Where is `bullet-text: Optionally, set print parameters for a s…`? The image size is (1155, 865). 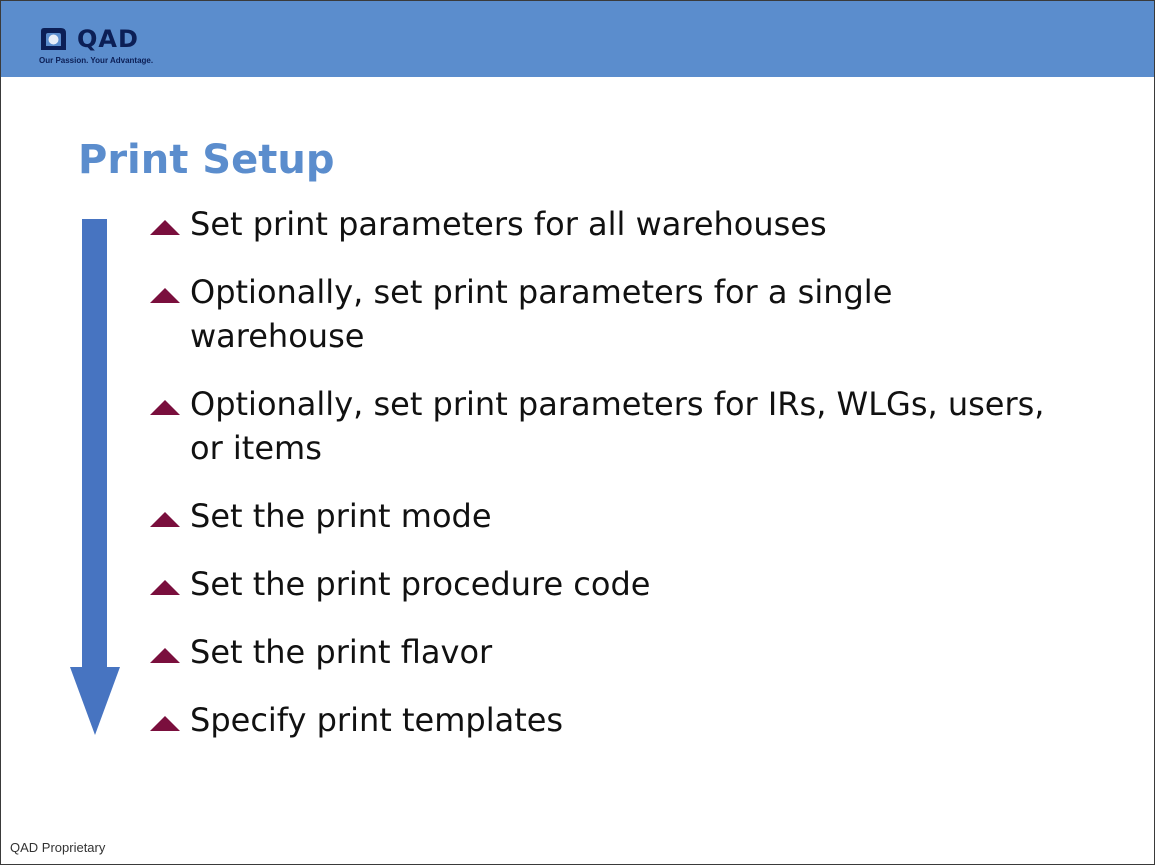
bullet-text: Optionally, set print parameters for a s… is located at coordinates (541, 314).